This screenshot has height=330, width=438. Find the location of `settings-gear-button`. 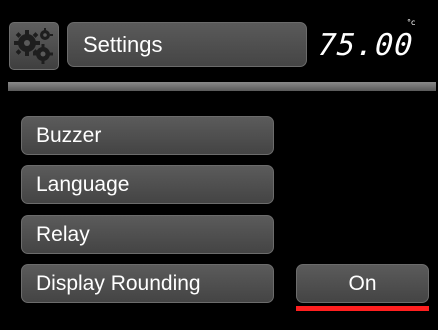

settings-gear-button is located at coordinates (34, 46).